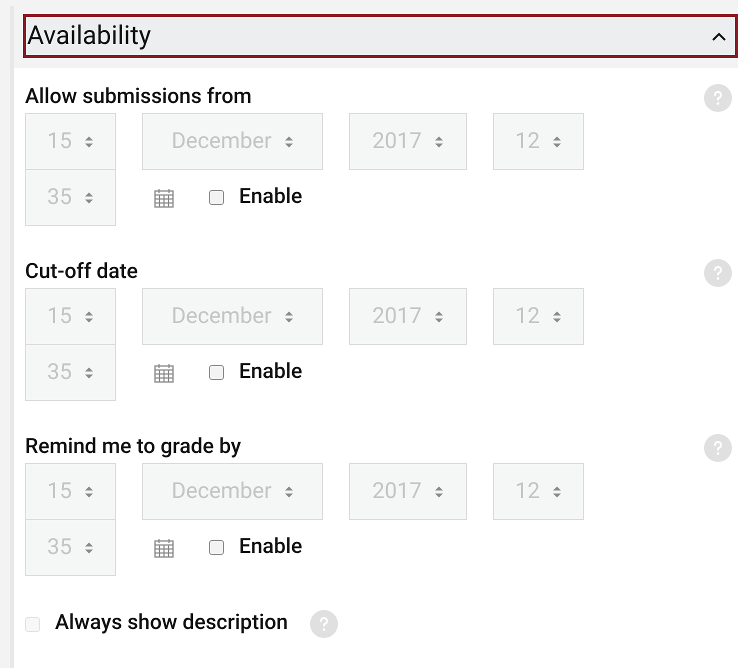 This screenshot has width=738, height=668. Describe the element at coordinates (133, 448) in the screenshot. I see `field-label: Remind me to grade by` at that location.